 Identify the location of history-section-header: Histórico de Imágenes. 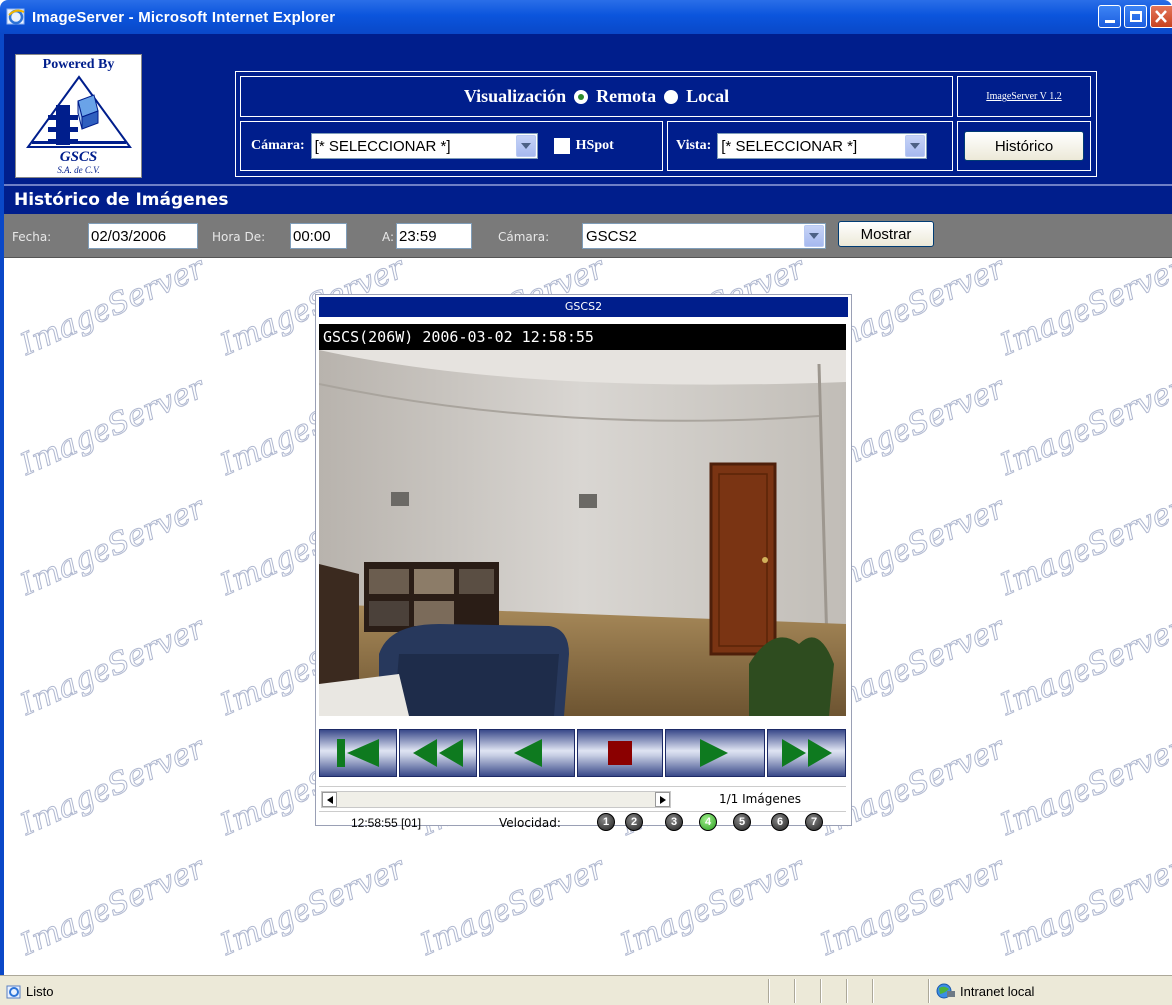
(588, 199).